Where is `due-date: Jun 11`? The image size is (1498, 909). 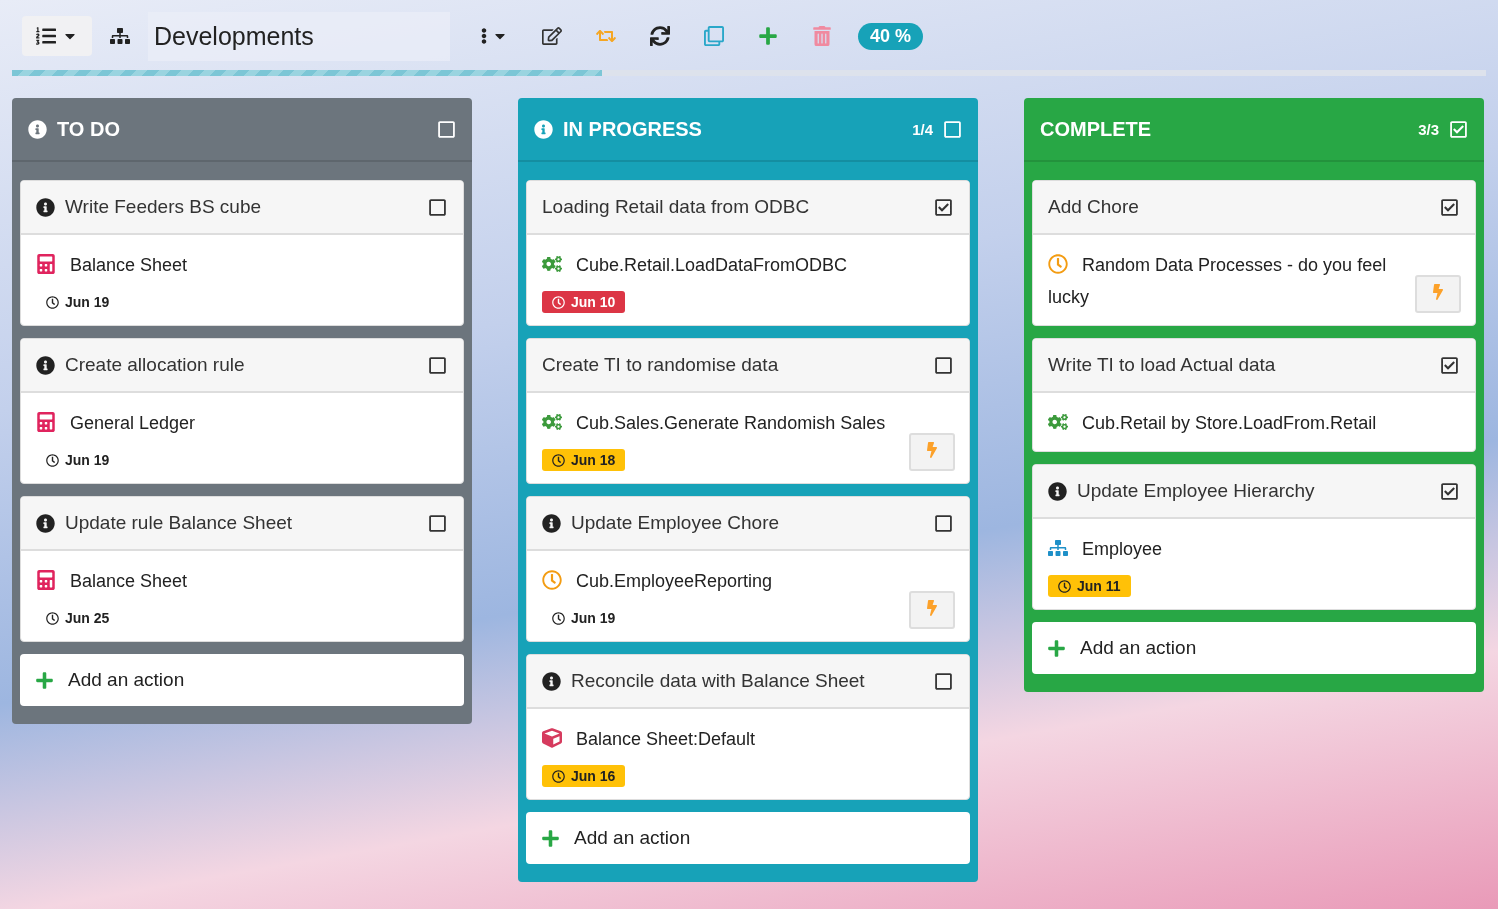
due-date: Jun 11 is located at coordinates (1089, 586).